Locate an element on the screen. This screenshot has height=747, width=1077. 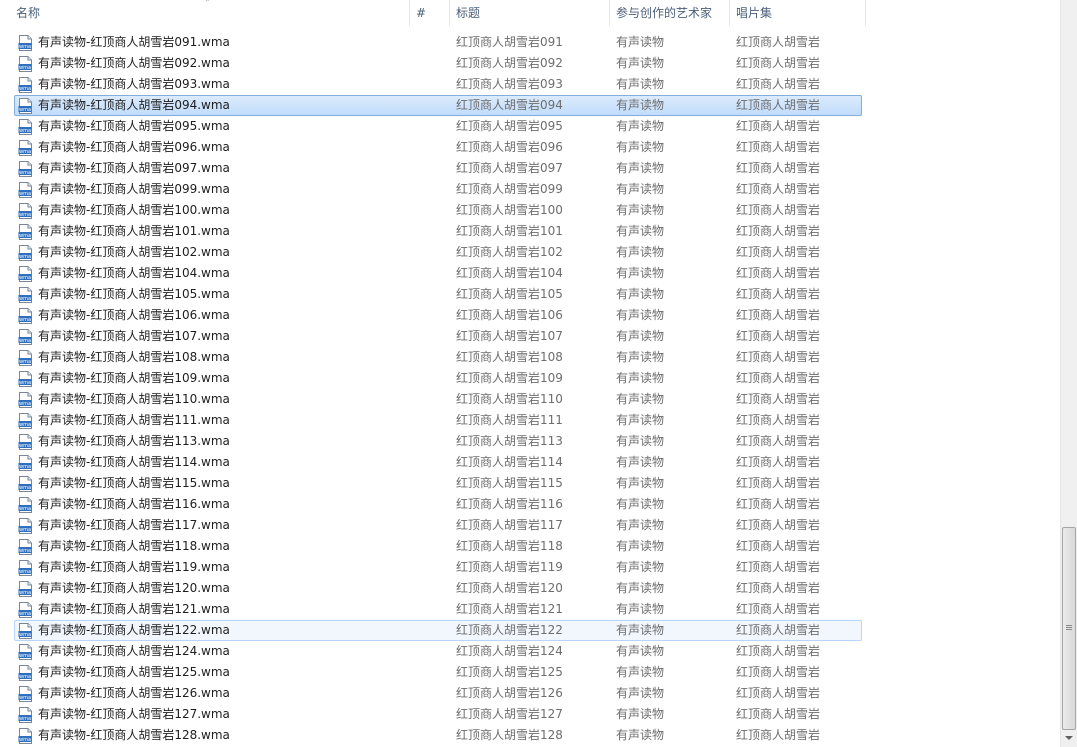
file-name-cell: 有声读物-红顶商人胡雪岩094.wma is located at coordinates (223, 105).